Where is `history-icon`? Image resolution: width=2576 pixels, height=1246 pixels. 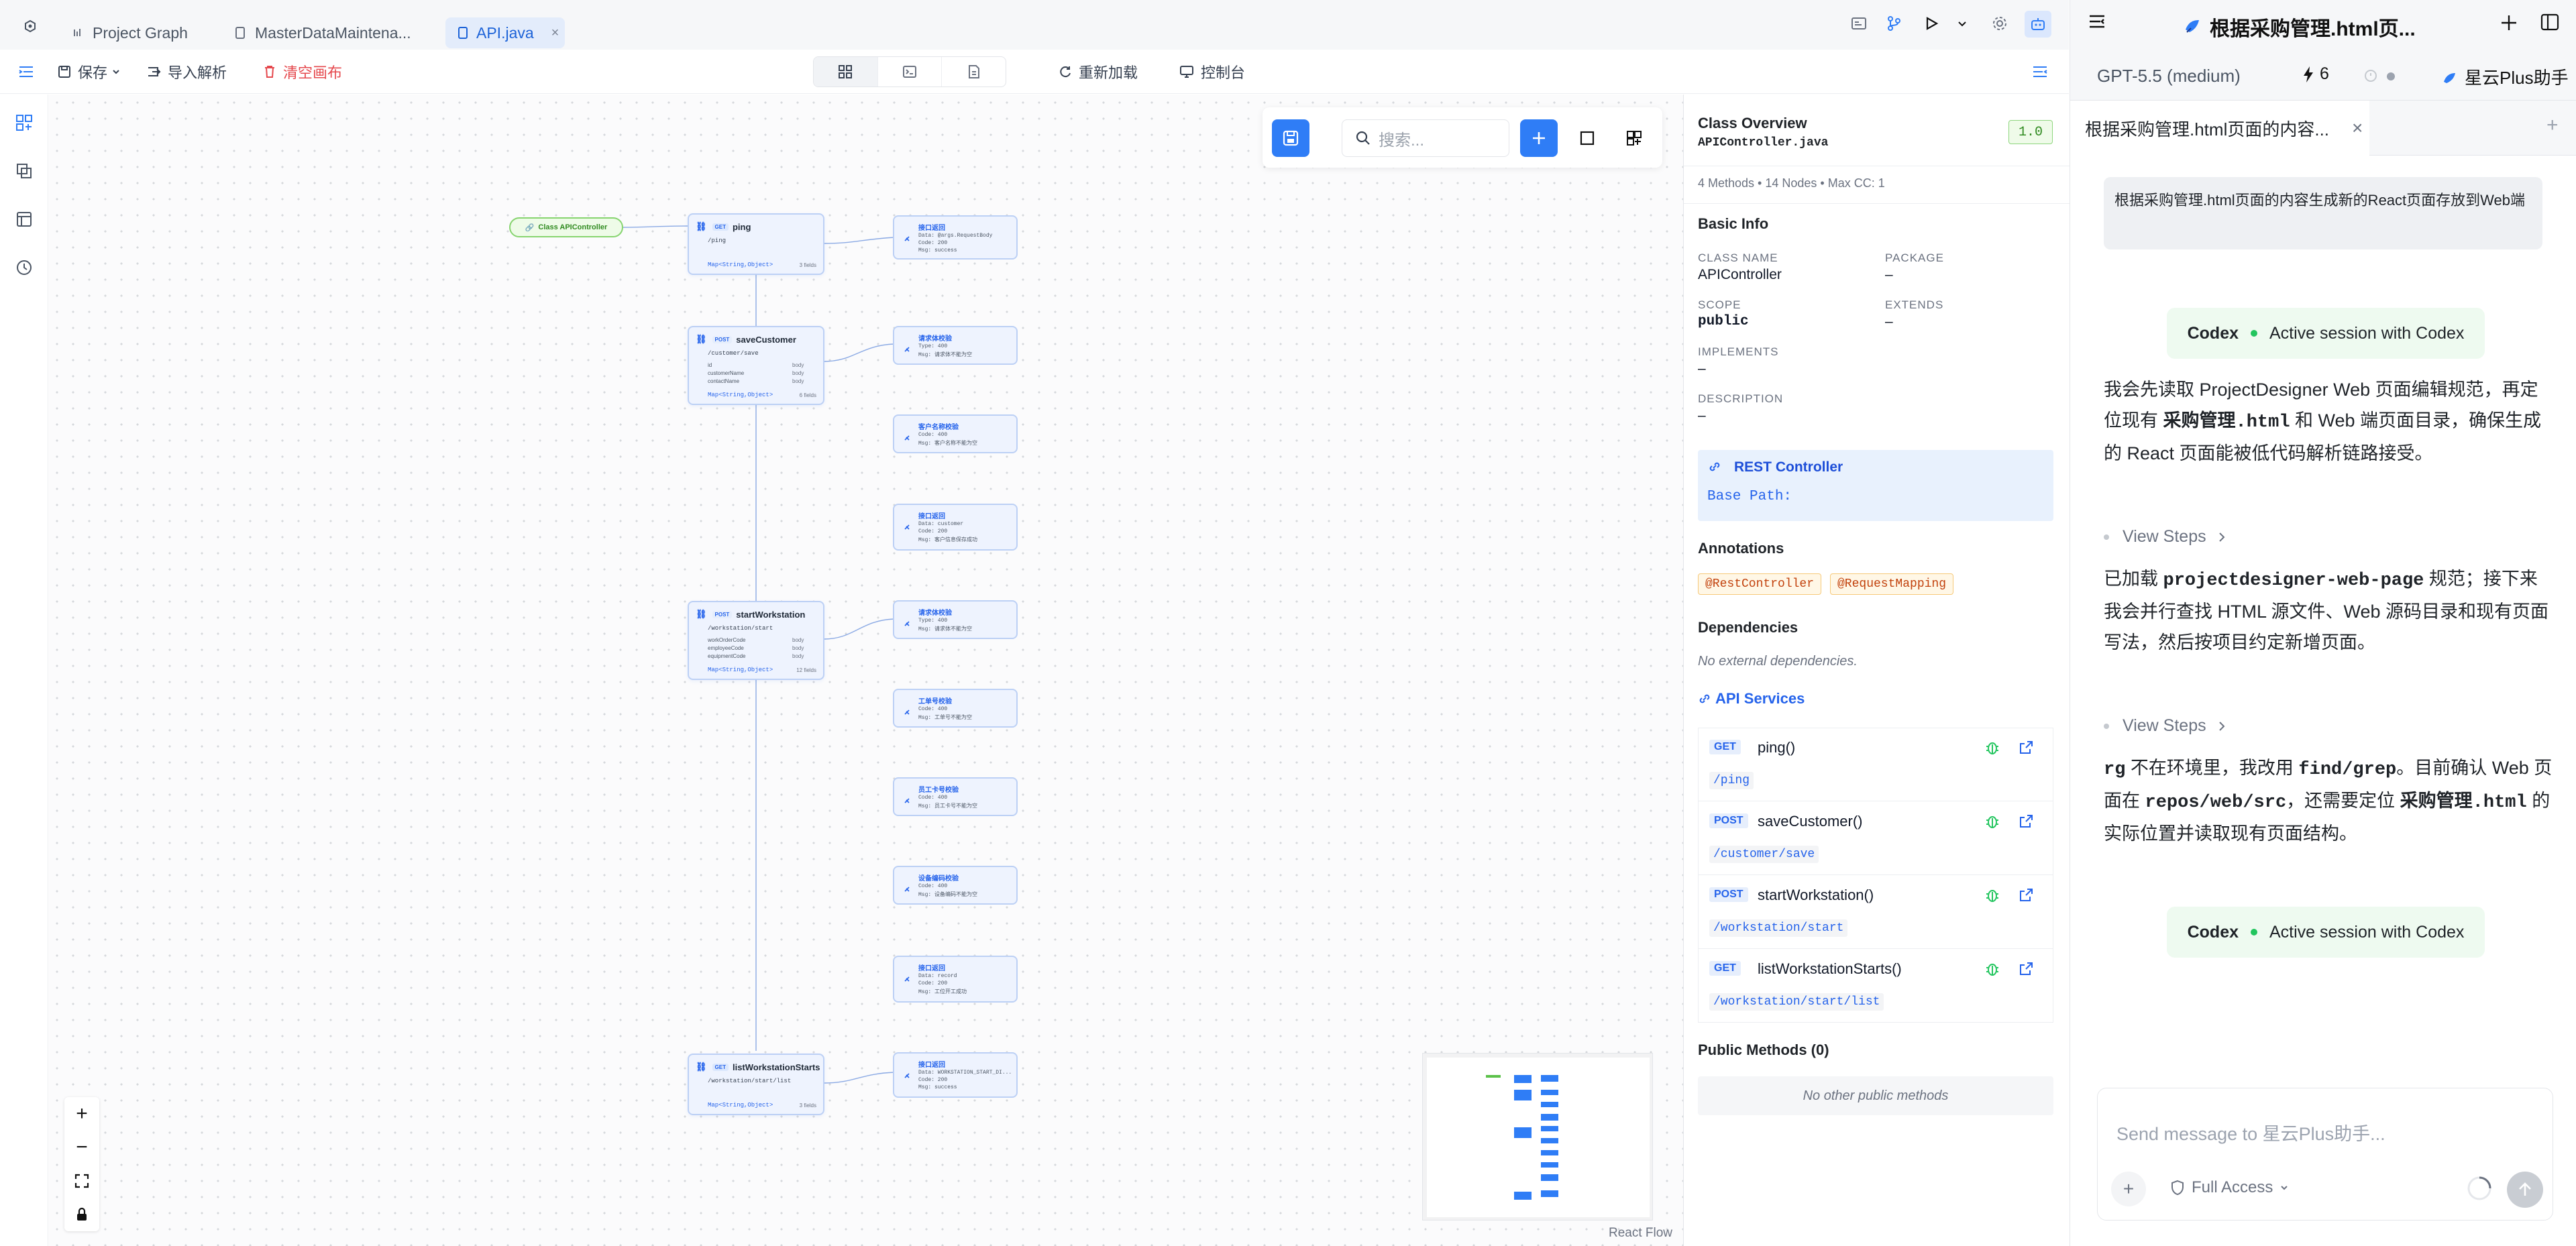 history-icon is located at coordinates (24, 268).